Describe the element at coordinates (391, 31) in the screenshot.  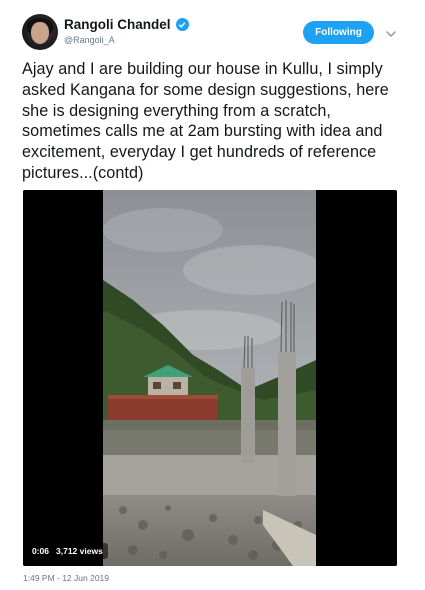
I see `chevron-down-icon` at that location.